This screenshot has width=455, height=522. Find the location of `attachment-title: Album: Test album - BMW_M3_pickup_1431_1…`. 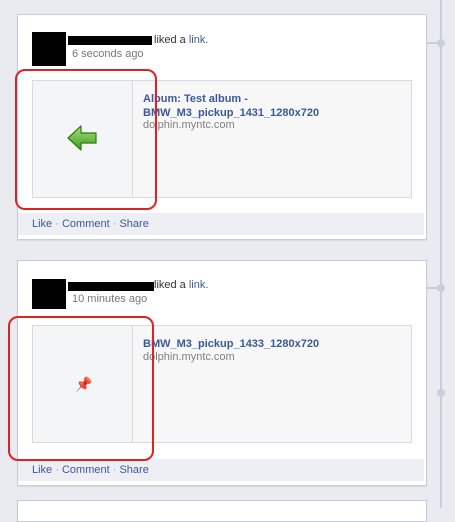

attachment-title: Album: Test album - BMW_M3_pickup_1431_1… is located at coordinates (273, 106).